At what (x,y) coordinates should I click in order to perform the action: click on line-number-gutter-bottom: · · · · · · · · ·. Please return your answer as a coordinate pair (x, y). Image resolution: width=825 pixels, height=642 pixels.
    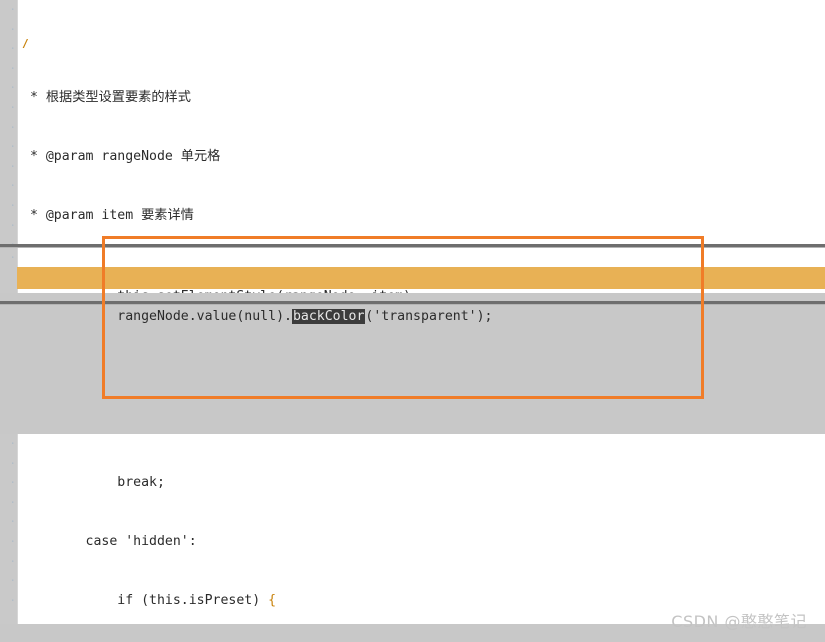
    Looking at the image, I should click on (9, 529).